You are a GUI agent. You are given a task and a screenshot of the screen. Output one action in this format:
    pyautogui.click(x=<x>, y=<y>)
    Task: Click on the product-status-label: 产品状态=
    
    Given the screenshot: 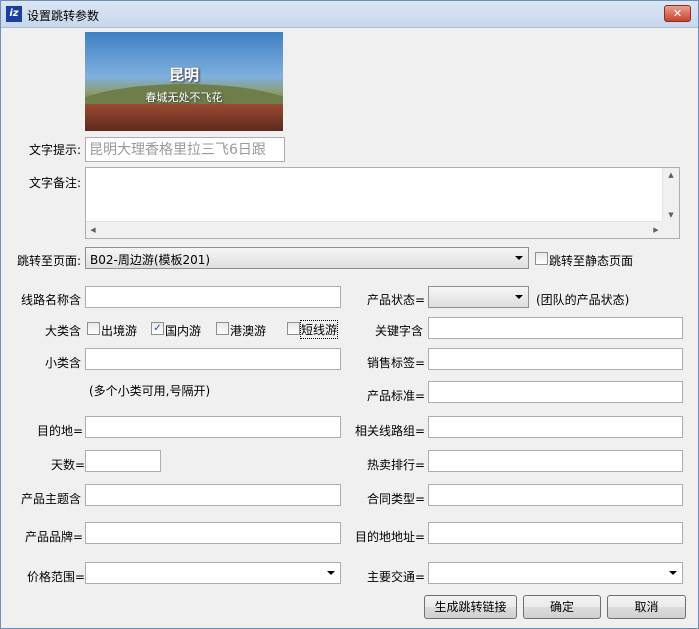 What is the action you would take?
    pyautogui.click(x=395, y=300)
    